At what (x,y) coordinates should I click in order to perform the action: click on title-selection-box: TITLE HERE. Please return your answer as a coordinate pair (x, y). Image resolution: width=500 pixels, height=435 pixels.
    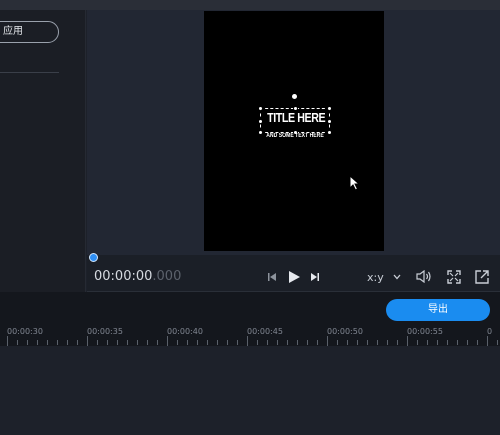
    Looking at the image, I should click on (295, 120).